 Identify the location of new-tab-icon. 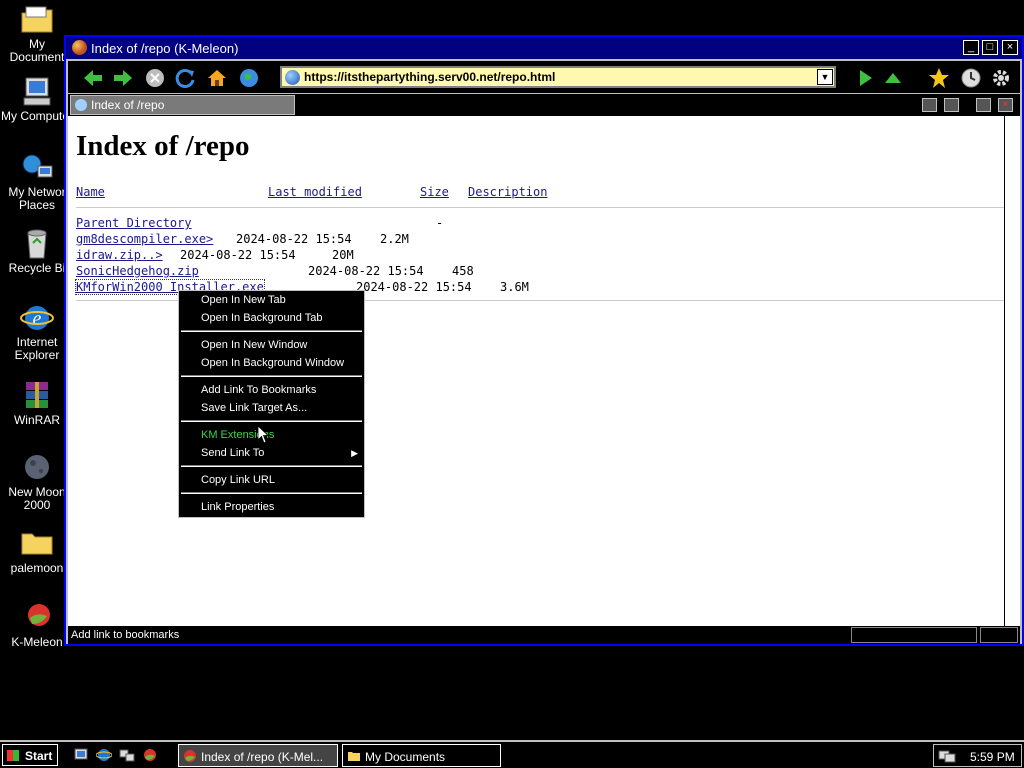
(929, 105).